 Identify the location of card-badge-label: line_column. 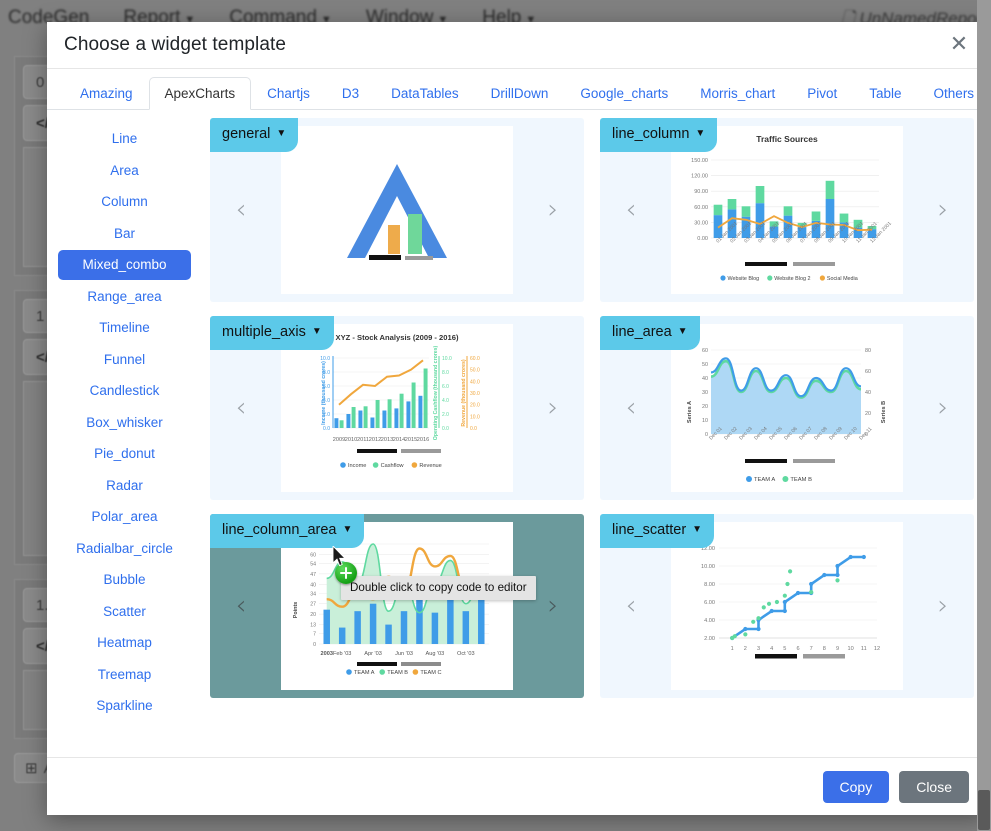
(651, 134).